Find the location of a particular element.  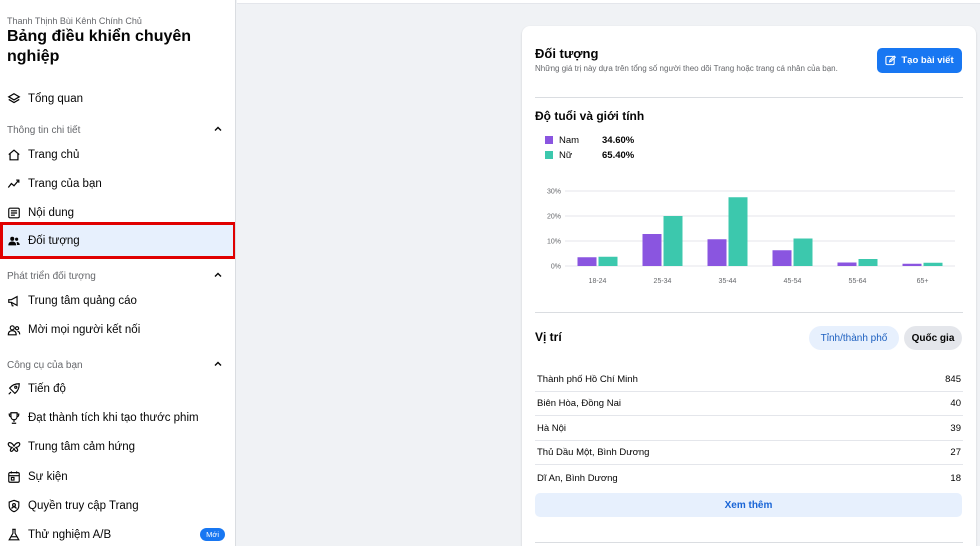

x-tick-label: 65+ is located at coordinates (923, 281).